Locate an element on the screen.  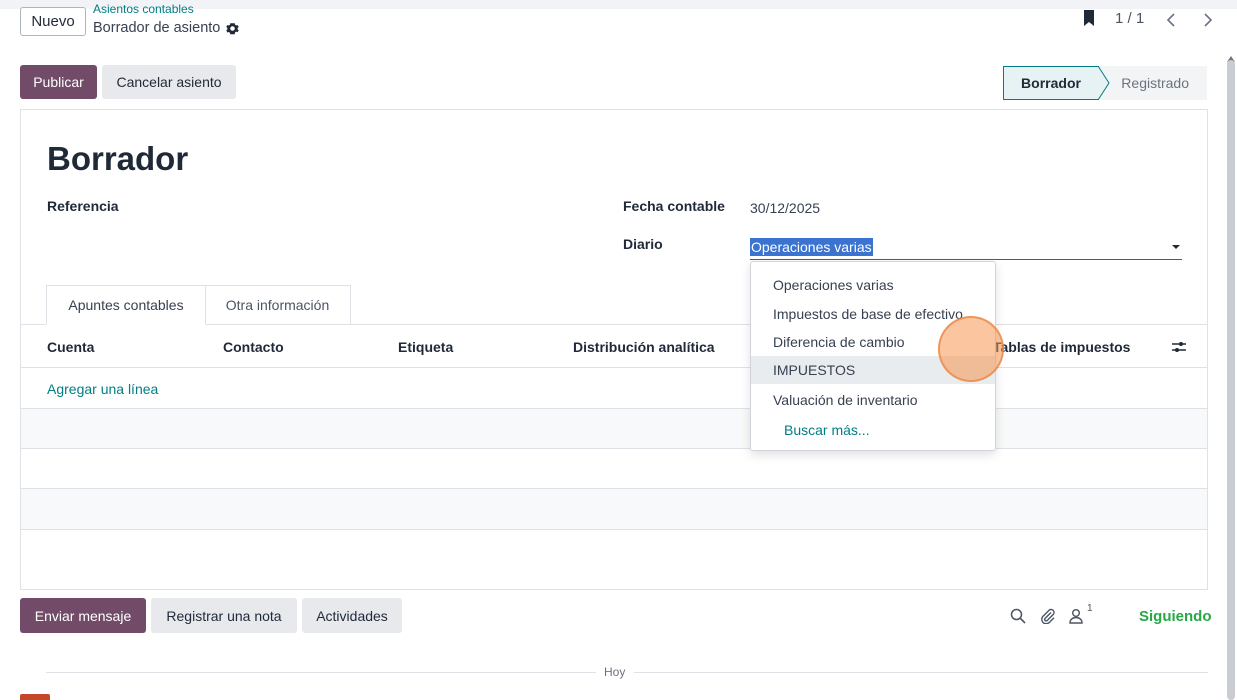
column-contact: Contacto is located at coordinates (253, 347).